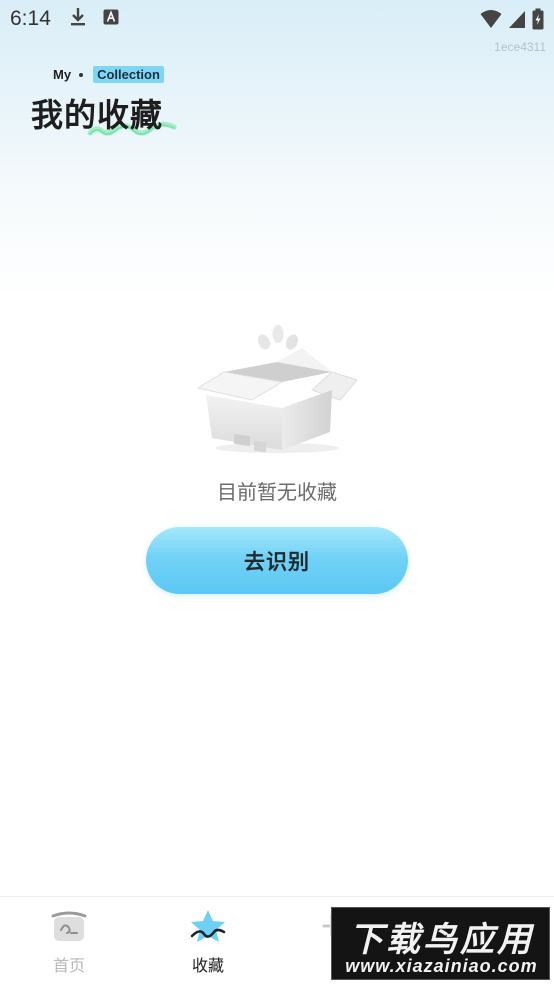  What do you see at coordinates (111, 19) in the screenshot?
I see `keyboard-a-icon` at bounding box center [111, 19].